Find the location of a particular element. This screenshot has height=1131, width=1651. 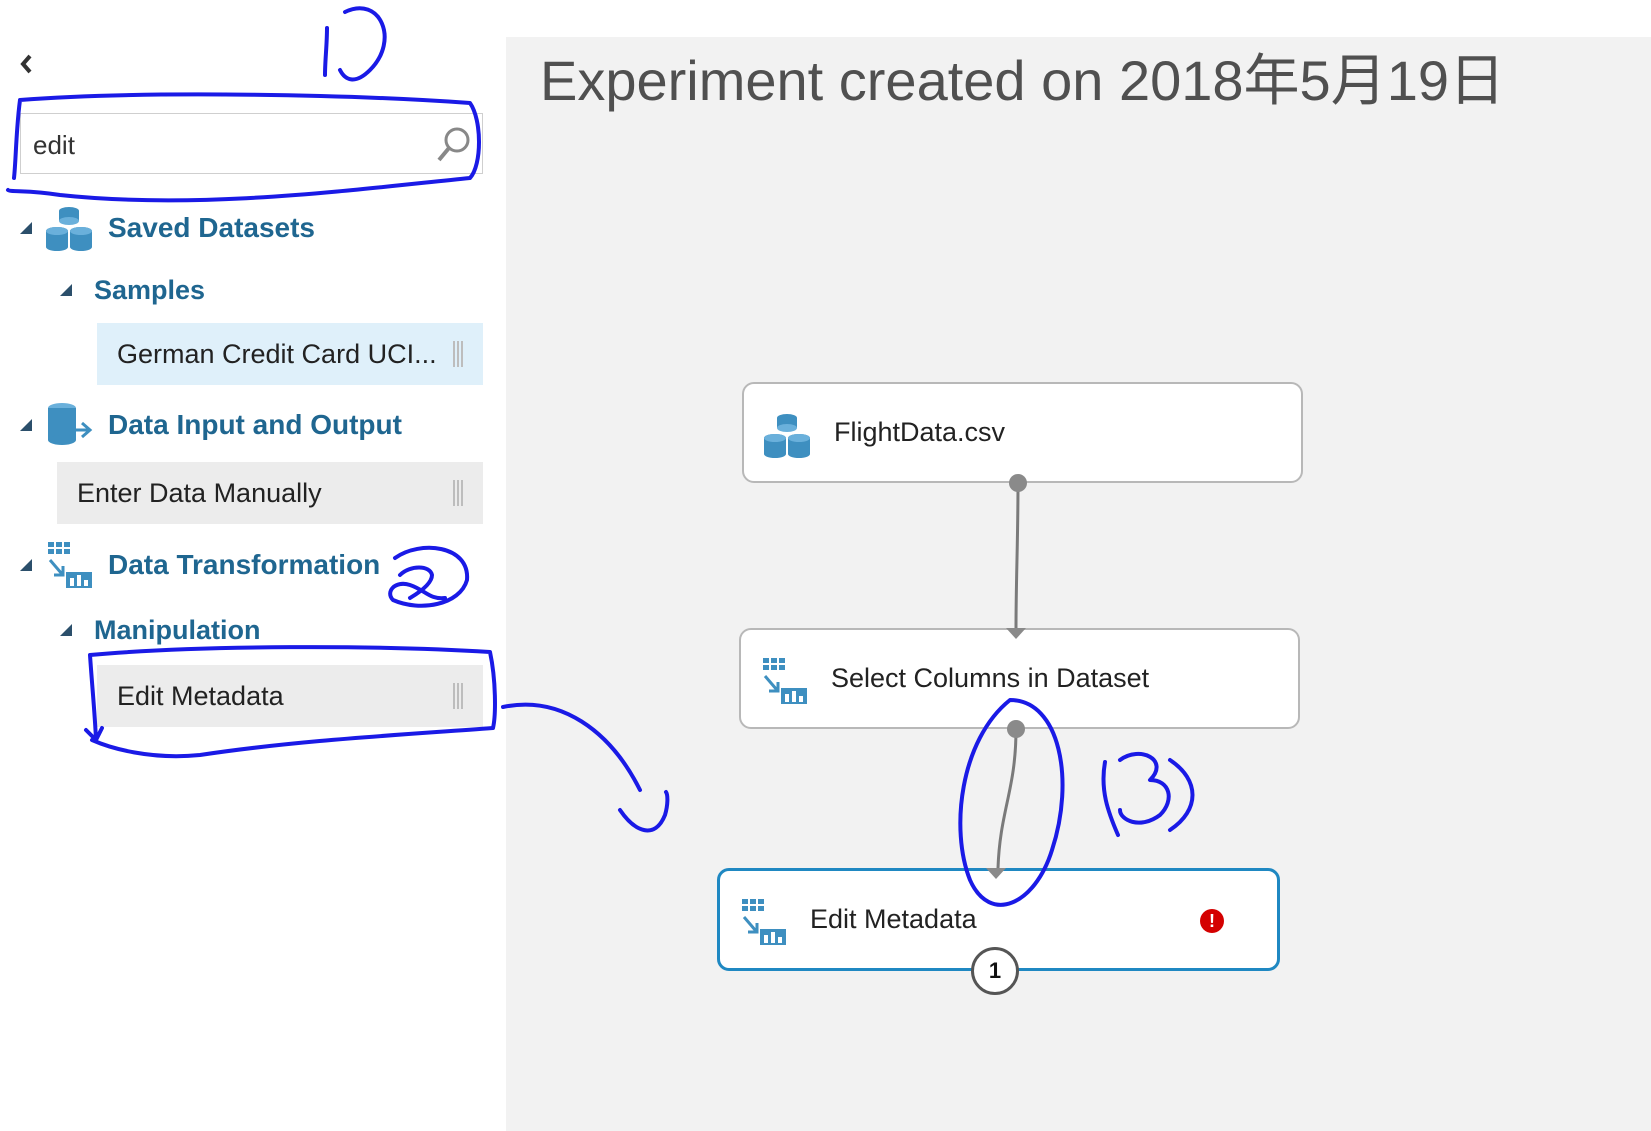

collapse-palette-button is located at coordinates (26, 64).